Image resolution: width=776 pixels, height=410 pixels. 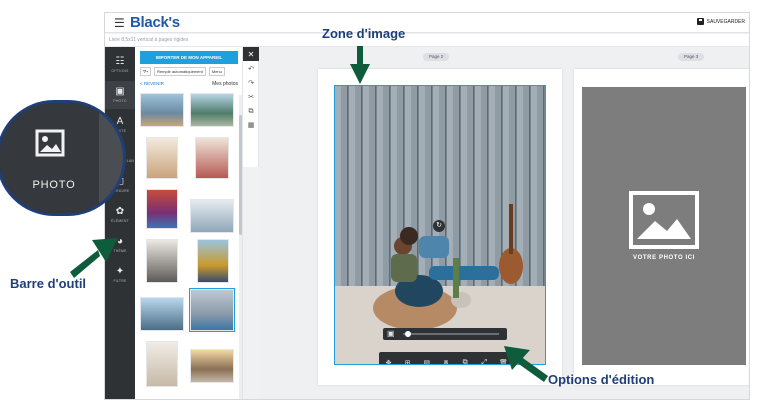 I want to click on arrow-toolbar-shaft, so click(x=85, y=264).